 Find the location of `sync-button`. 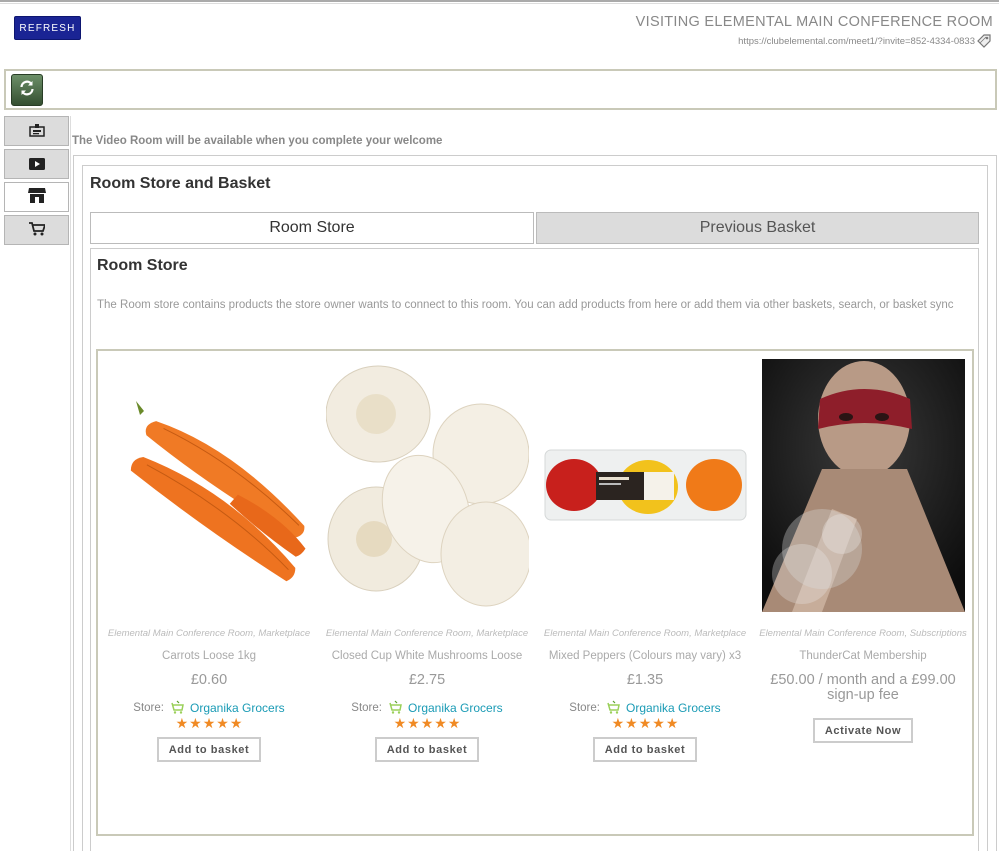

sync-button is located at coordinates (27, 90).